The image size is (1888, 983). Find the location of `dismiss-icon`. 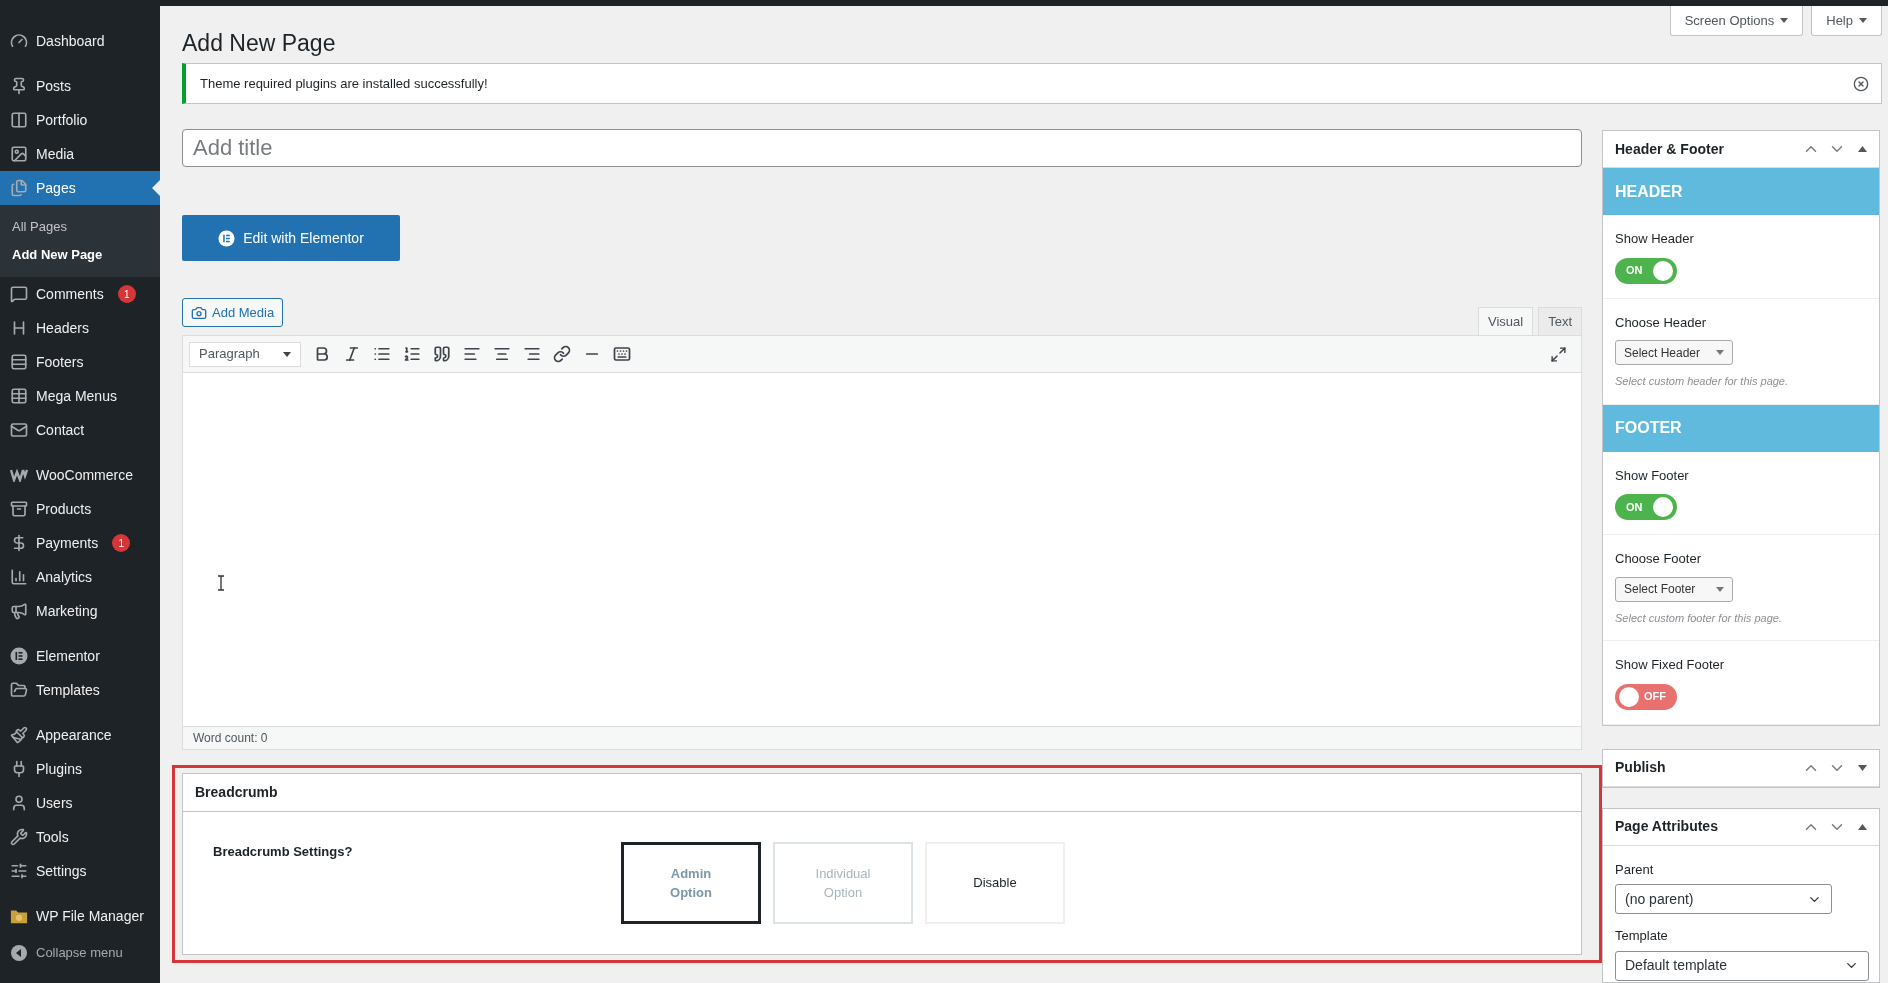

dismiss-icon is located at coordinates (1861, 83).